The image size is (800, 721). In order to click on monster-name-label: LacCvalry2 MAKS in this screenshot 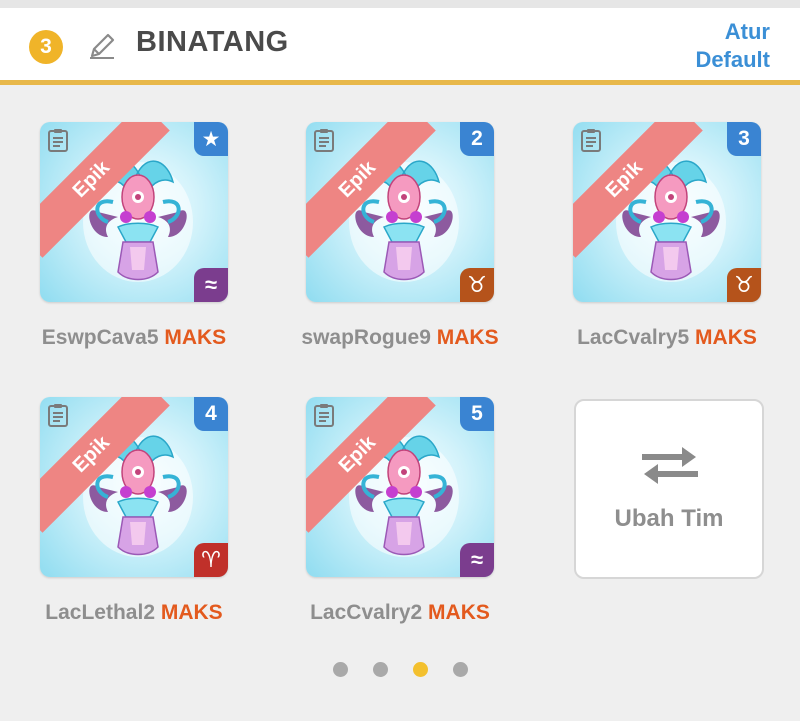, I will do `click(400, 613)`.